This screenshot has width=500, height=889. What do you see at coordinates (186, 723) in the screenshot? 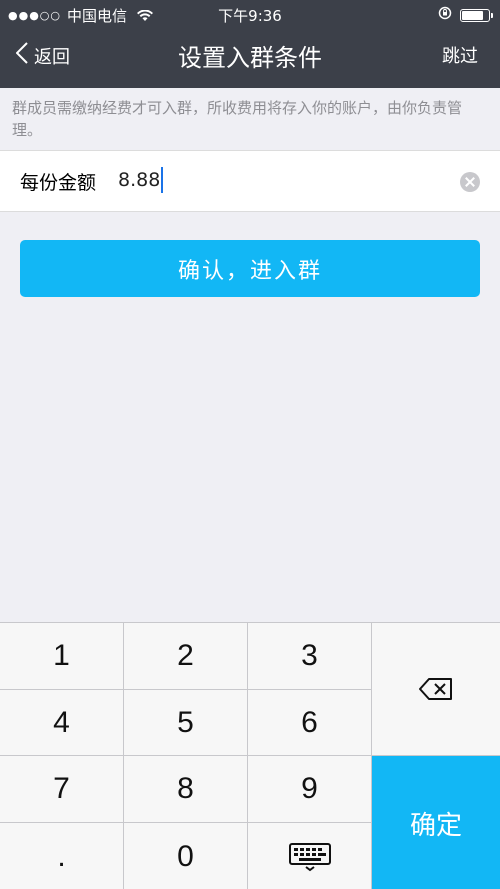
I see `key-5: 5` at bounding box center [186, 723].